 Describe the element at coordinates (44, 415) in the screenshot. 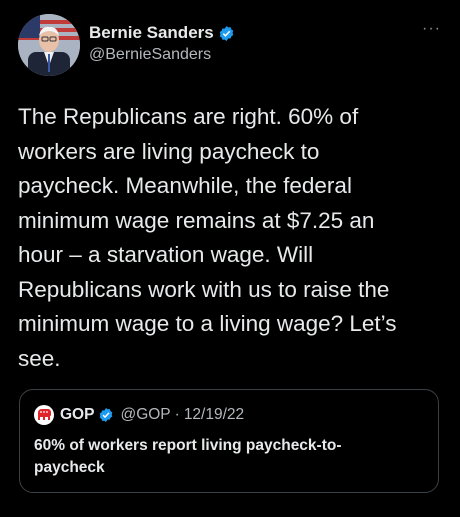

I see `elephant-logo-icon` at that location.